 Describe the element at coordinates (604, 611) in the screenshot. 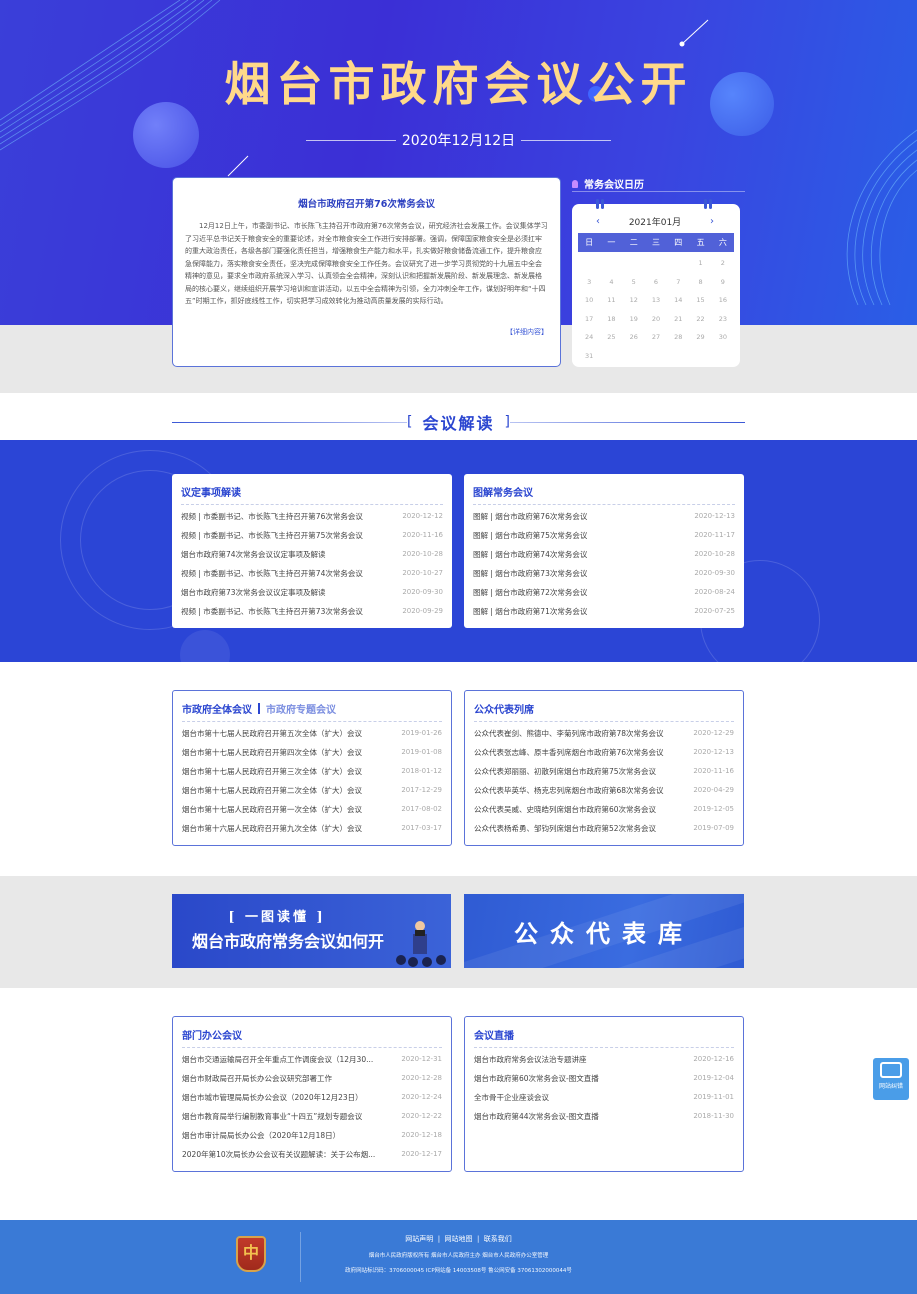

I see `list-item: 图解 | 烟台市政府第71次常务会议 2020-07-25` at that location.